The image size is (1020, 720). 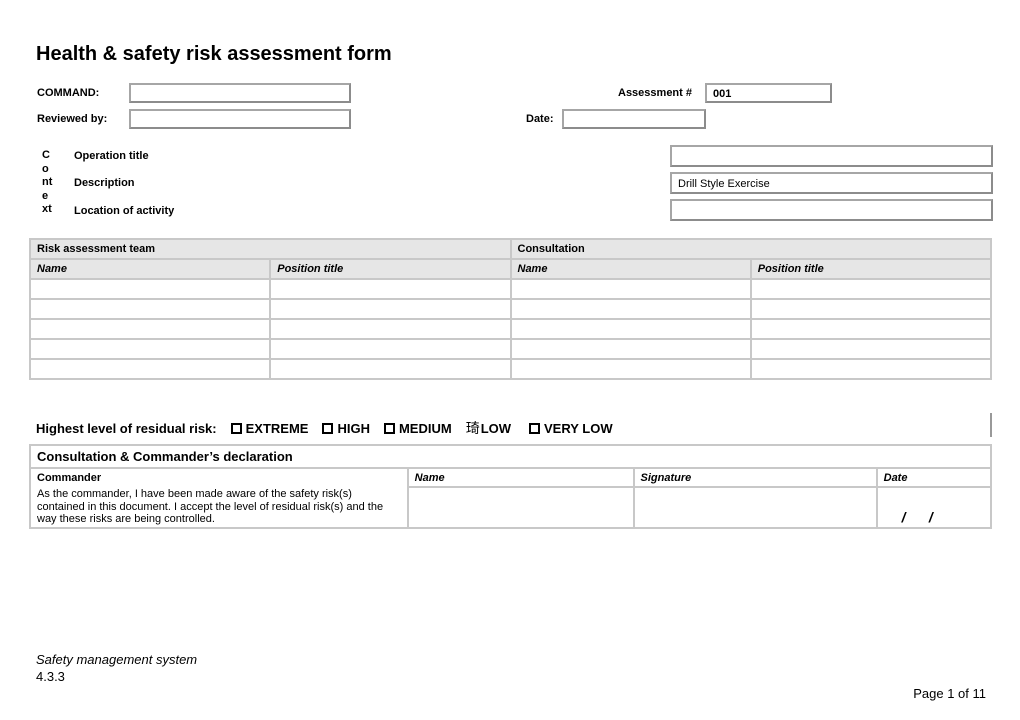 I want to click on risk-option-extreme: EXTREME, so click(x=269, y=428).